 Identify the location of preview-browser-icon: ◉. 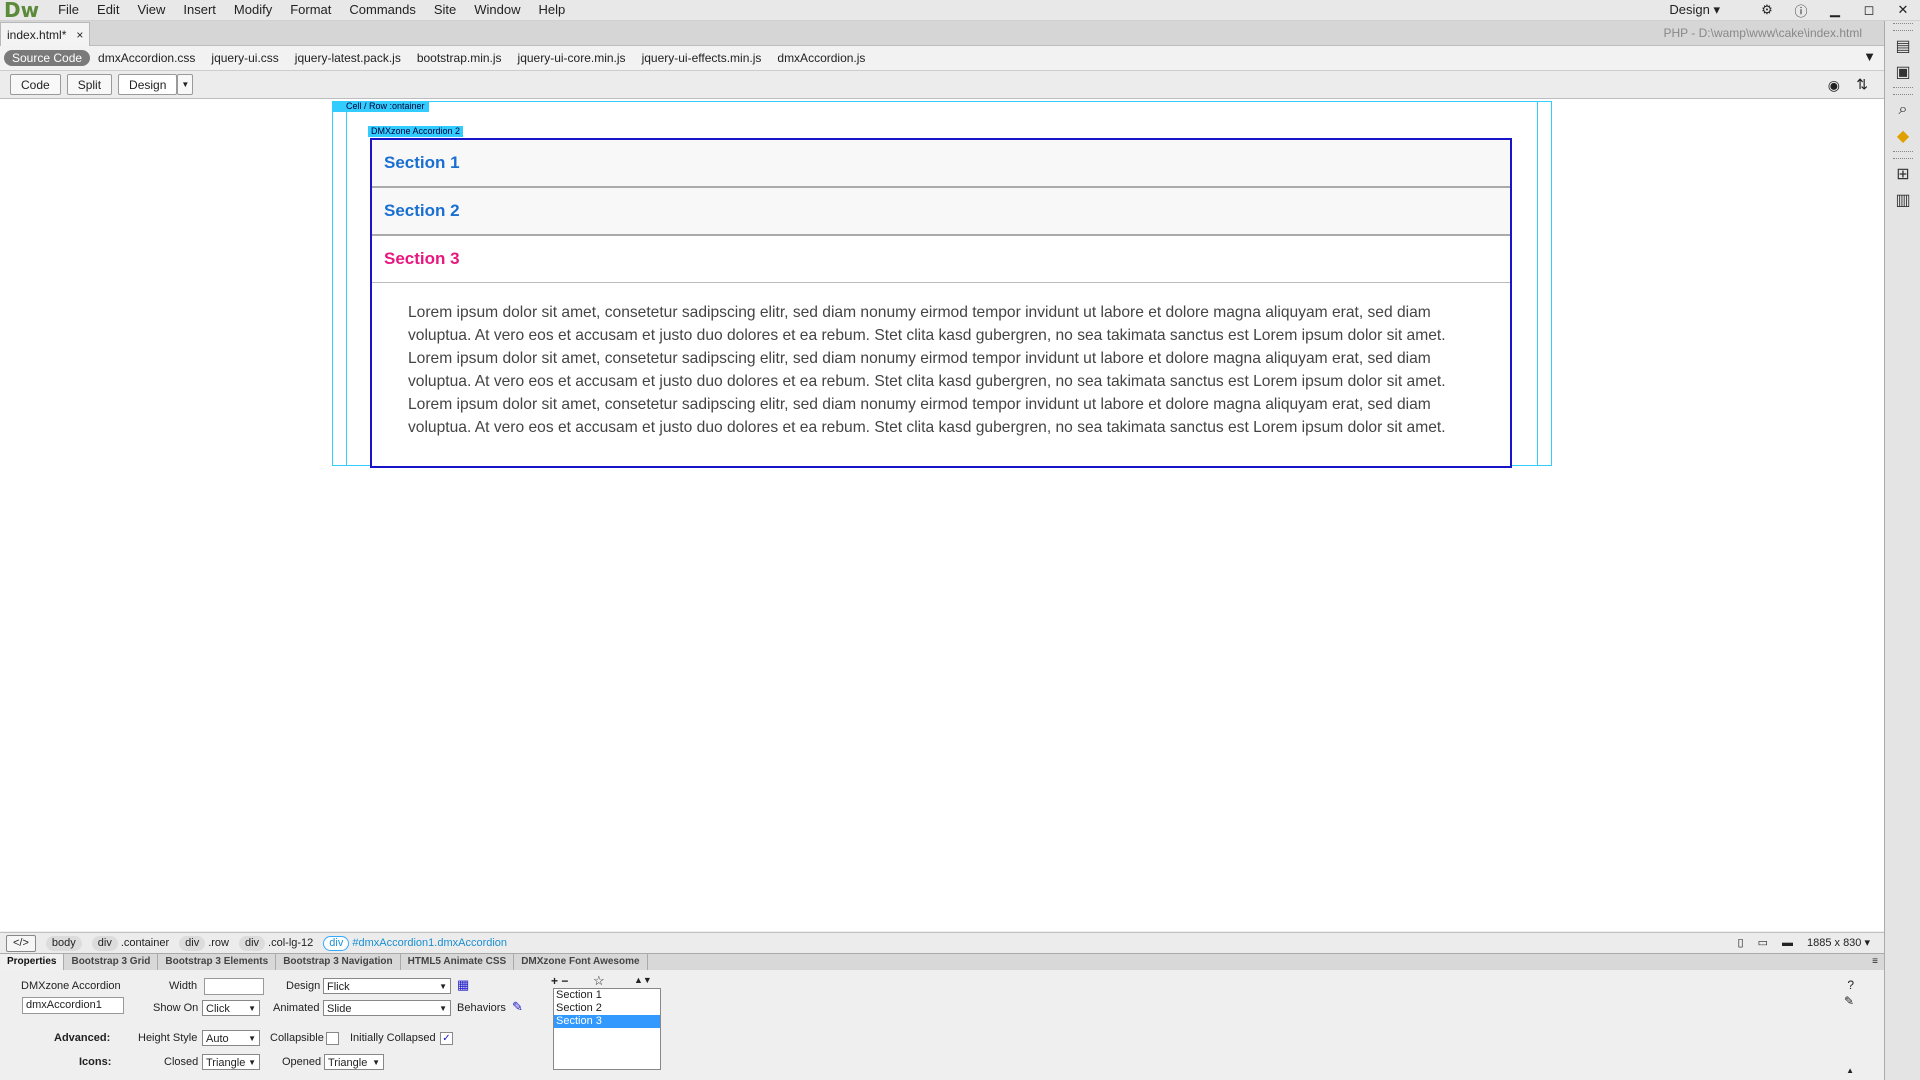
(1834, 85).